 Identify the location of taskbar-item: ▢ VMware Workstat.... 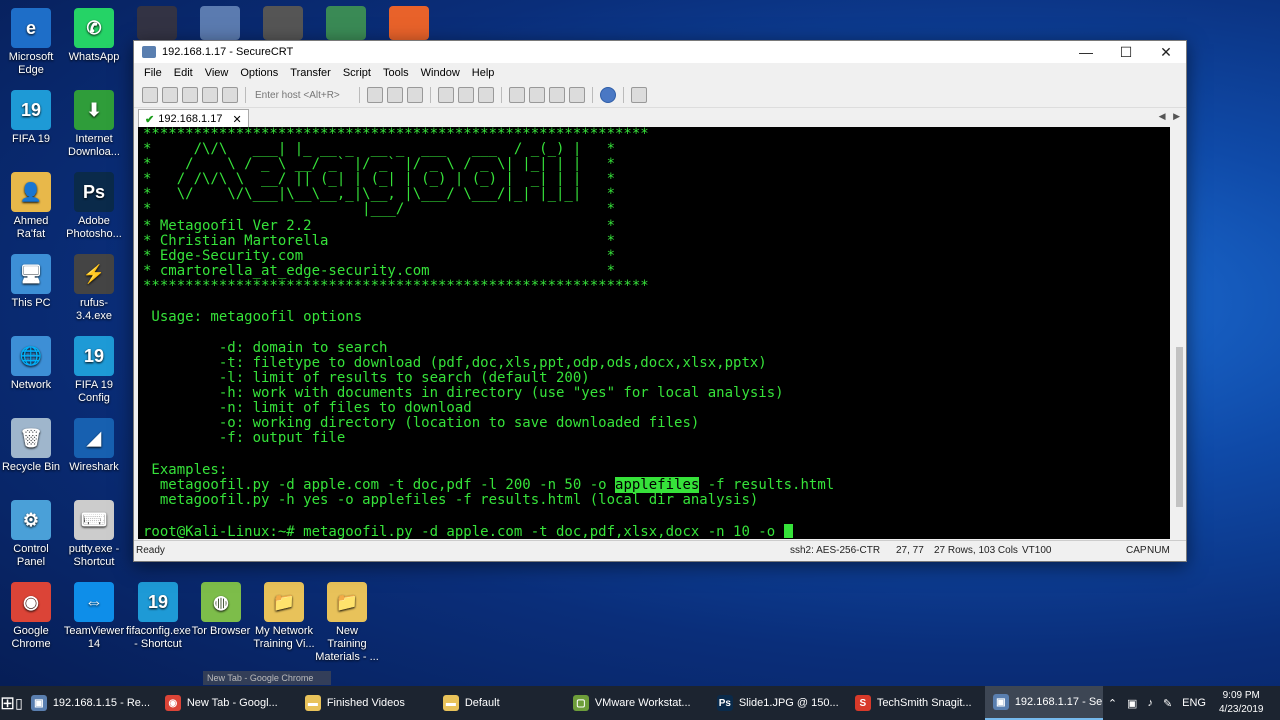
(637, 703).